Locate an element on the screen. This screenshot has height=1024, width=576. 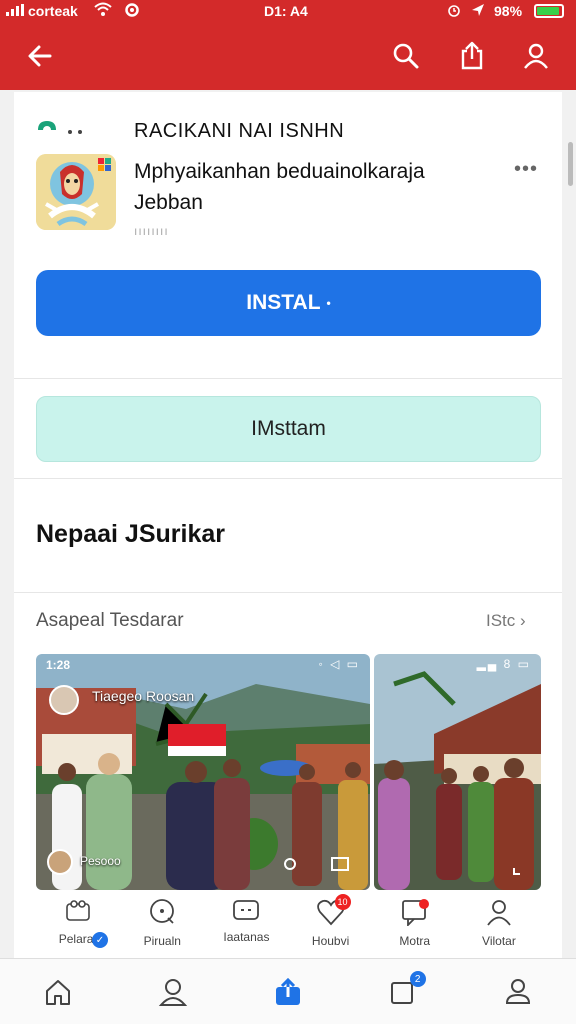
tab-comment: Motra is located at coordinates (415, 924).